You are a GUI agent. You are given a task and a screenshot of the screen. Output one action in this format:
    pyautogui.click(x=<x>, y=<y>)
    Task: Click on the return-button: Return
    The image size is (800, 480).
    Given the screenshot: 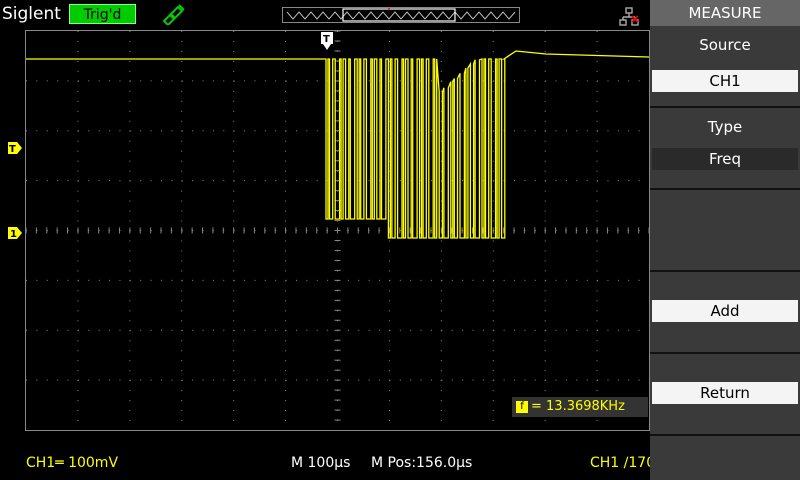 What is the action you would take?
    pyautogui.click(x=725, y=393)
    